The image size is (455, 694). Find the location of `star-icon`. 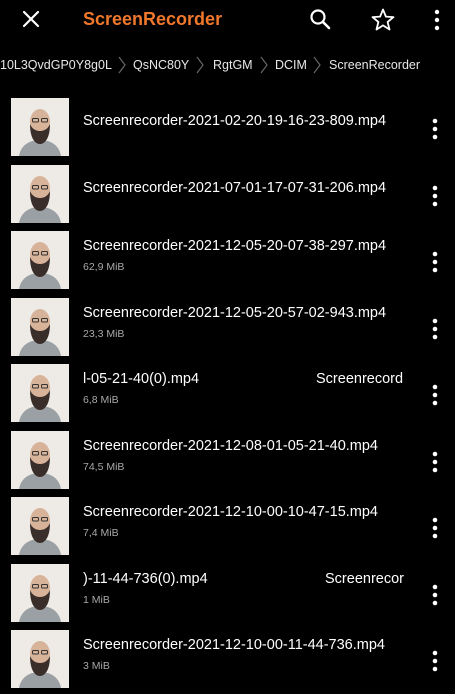

star-icon is located at coordinates (383, 20).